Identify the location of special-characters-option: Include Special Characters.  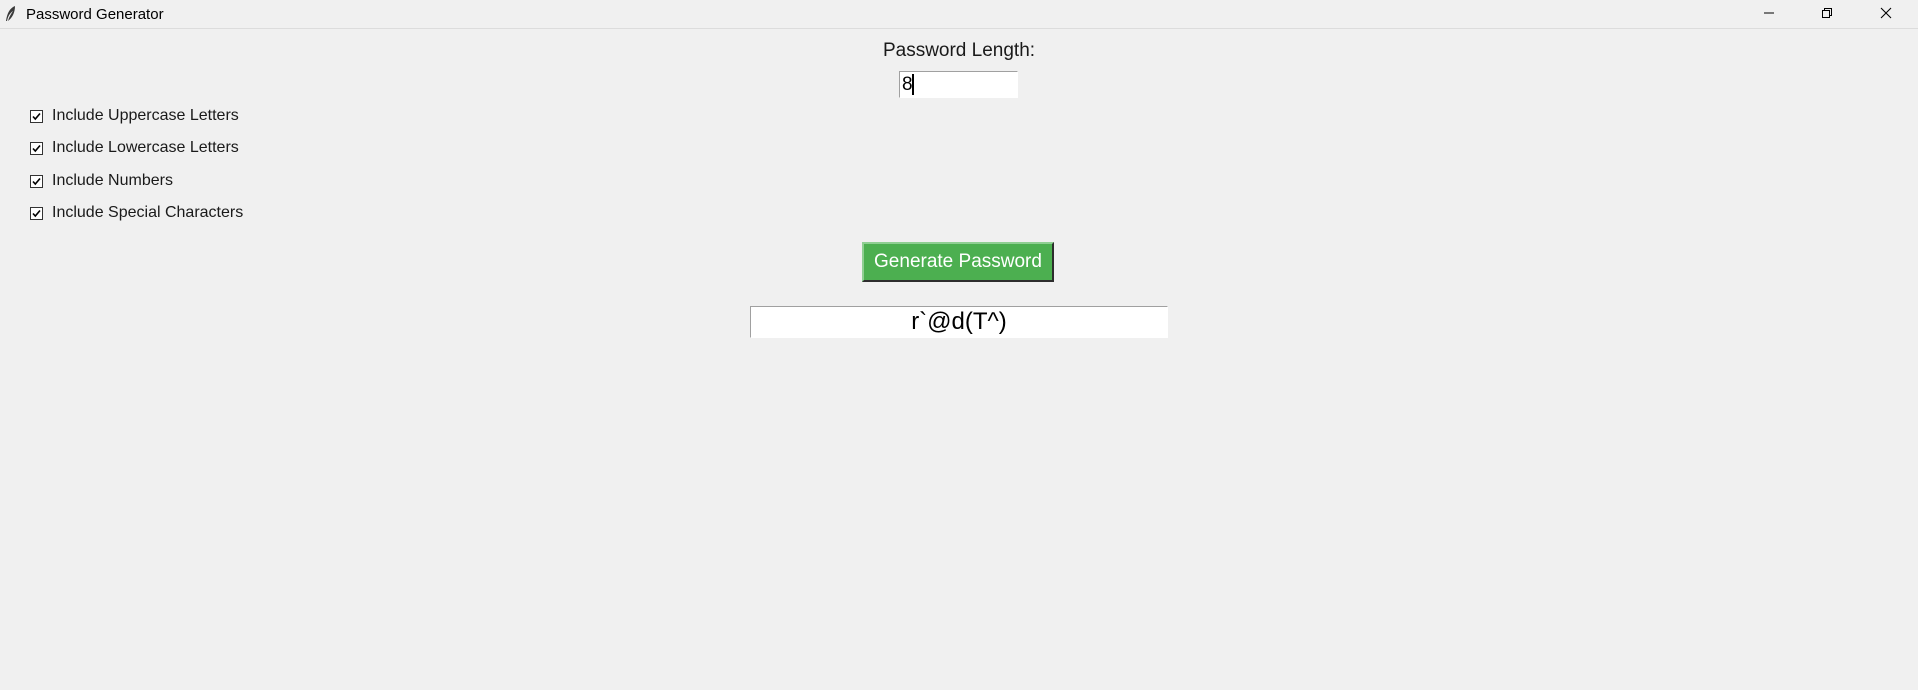
(136, 213).